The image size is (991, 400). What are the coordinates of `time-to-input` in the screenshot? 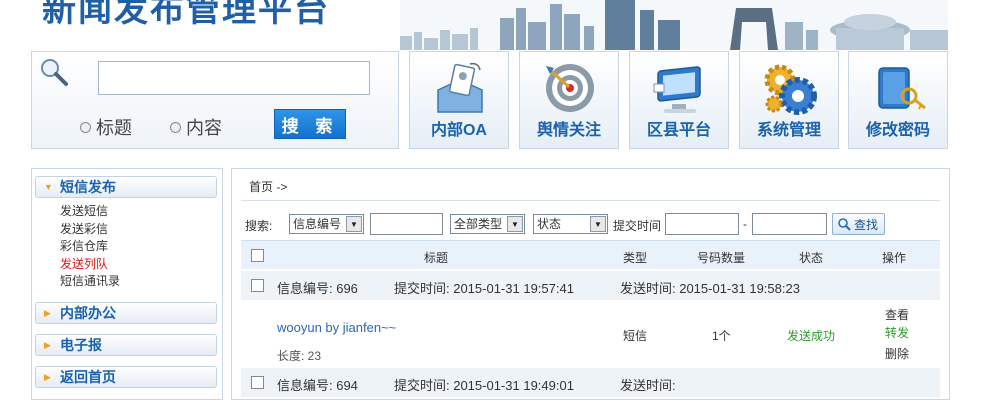 It's located at (789, 224).